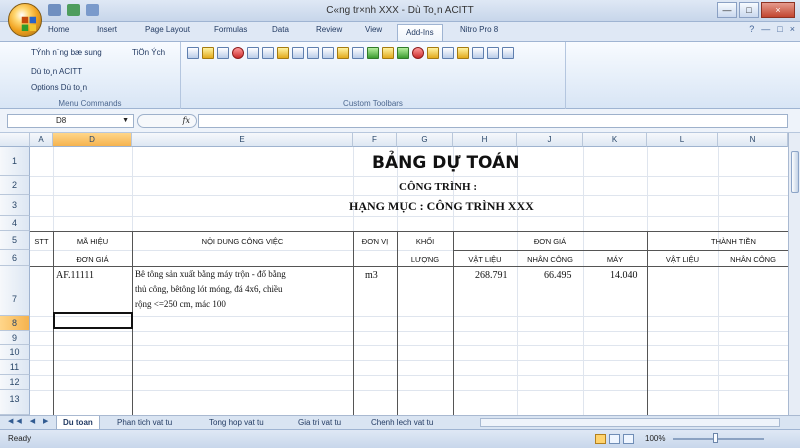  Describe the element at coordinates (253, 53) in the screenshot. I see `copy-icon` at that location.